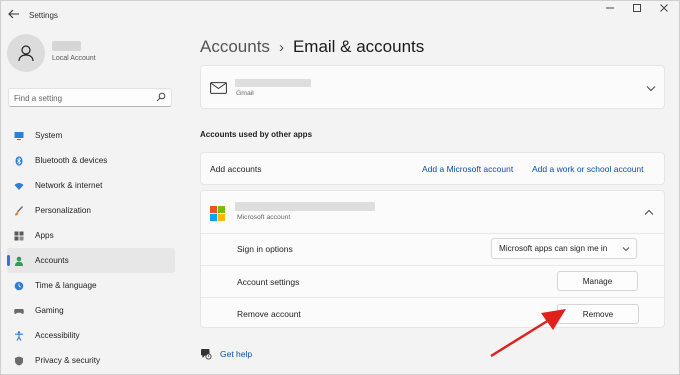 This screenshot has width=680, height=375. What do you see at coordinates (649, 212) in the screenshot?
I see `chevron-up-icon` at bounding box center [649, 212].